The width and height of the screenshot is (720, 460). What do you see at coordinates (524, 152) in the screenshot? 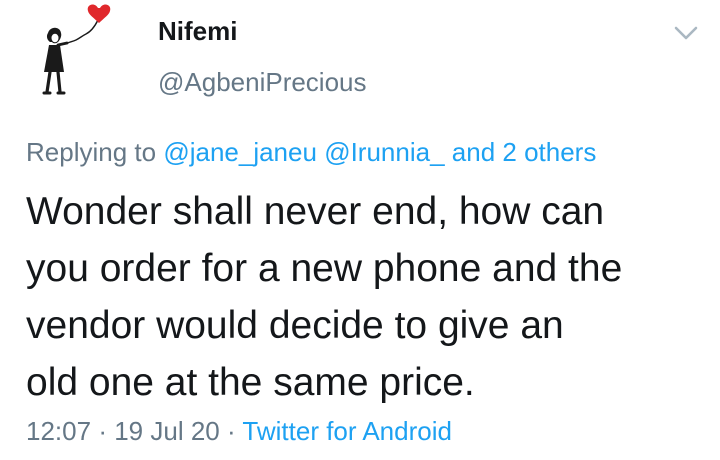
I see `others-link: and 2 others` at bounding box center [524, 152].